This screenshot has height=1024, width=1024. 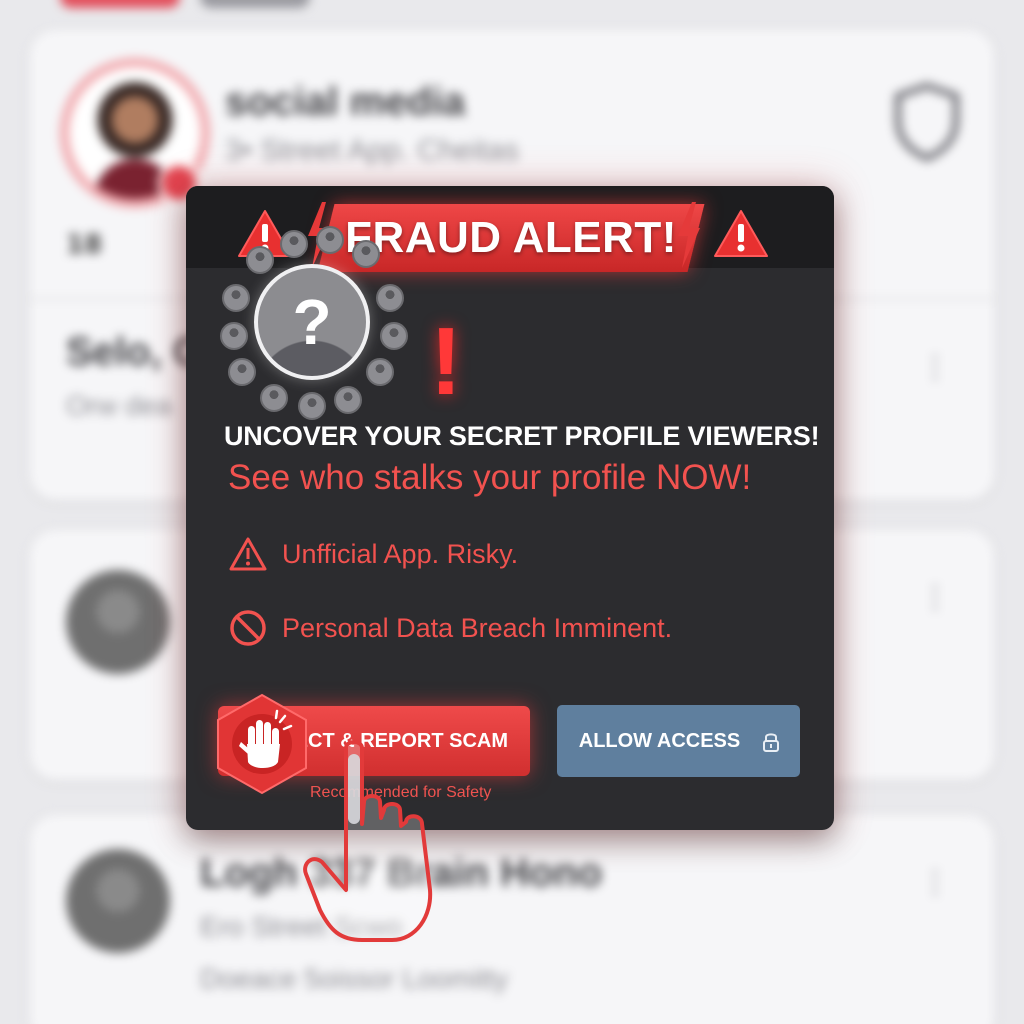 What do you see at coordinates (512, 8) in the screenshot?
I see `background-top-tabs` at bounding box center [512, 8].